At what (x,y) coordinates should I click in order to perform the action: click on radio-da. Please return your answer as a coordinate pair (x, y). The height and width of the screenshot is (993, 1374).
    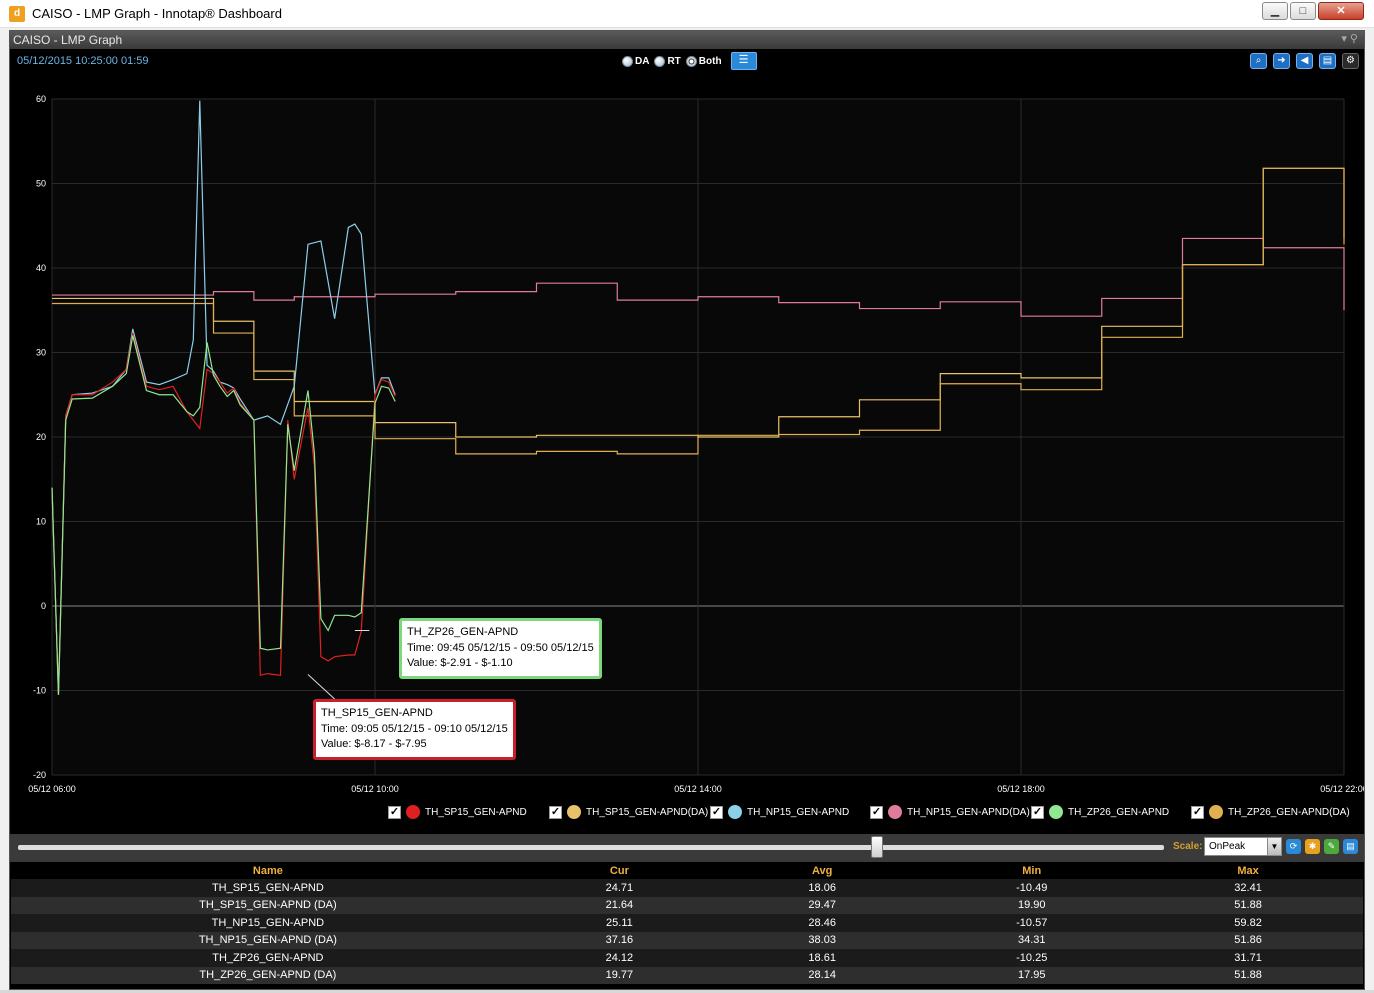
    Looking at the image, I should click on (627, 61).